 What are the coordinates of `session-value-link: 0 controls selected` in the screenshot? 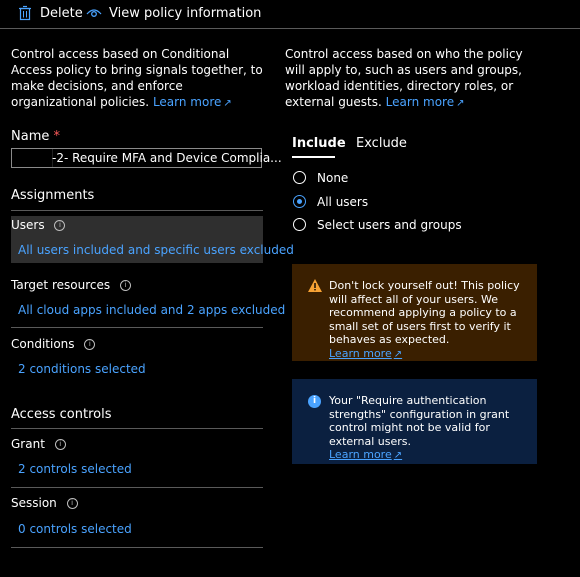 It's located at (75, 529).